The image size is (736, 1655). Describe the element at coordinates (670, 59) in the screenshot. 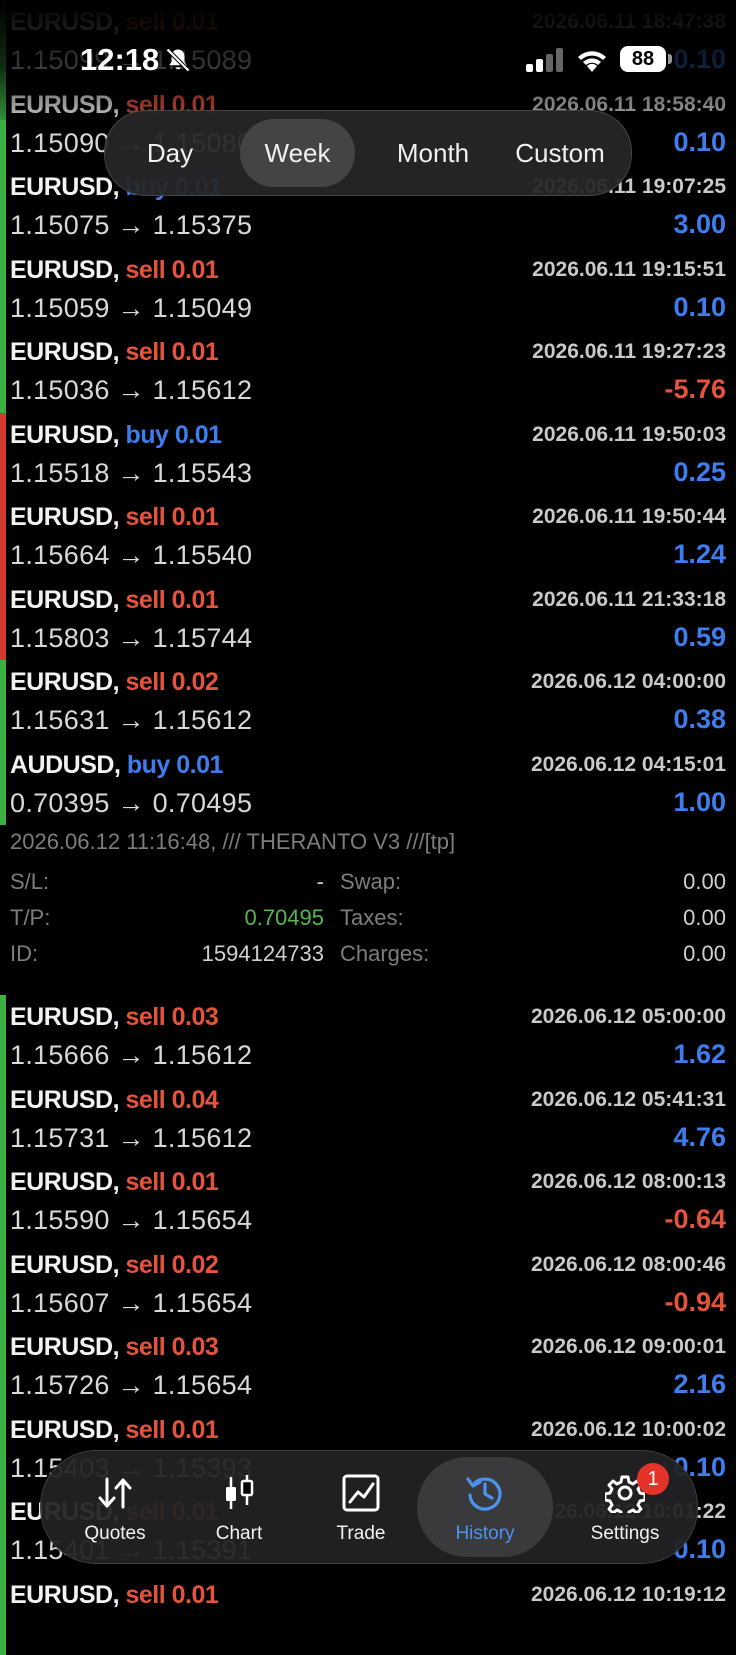

I see `battery-tip` at that location.